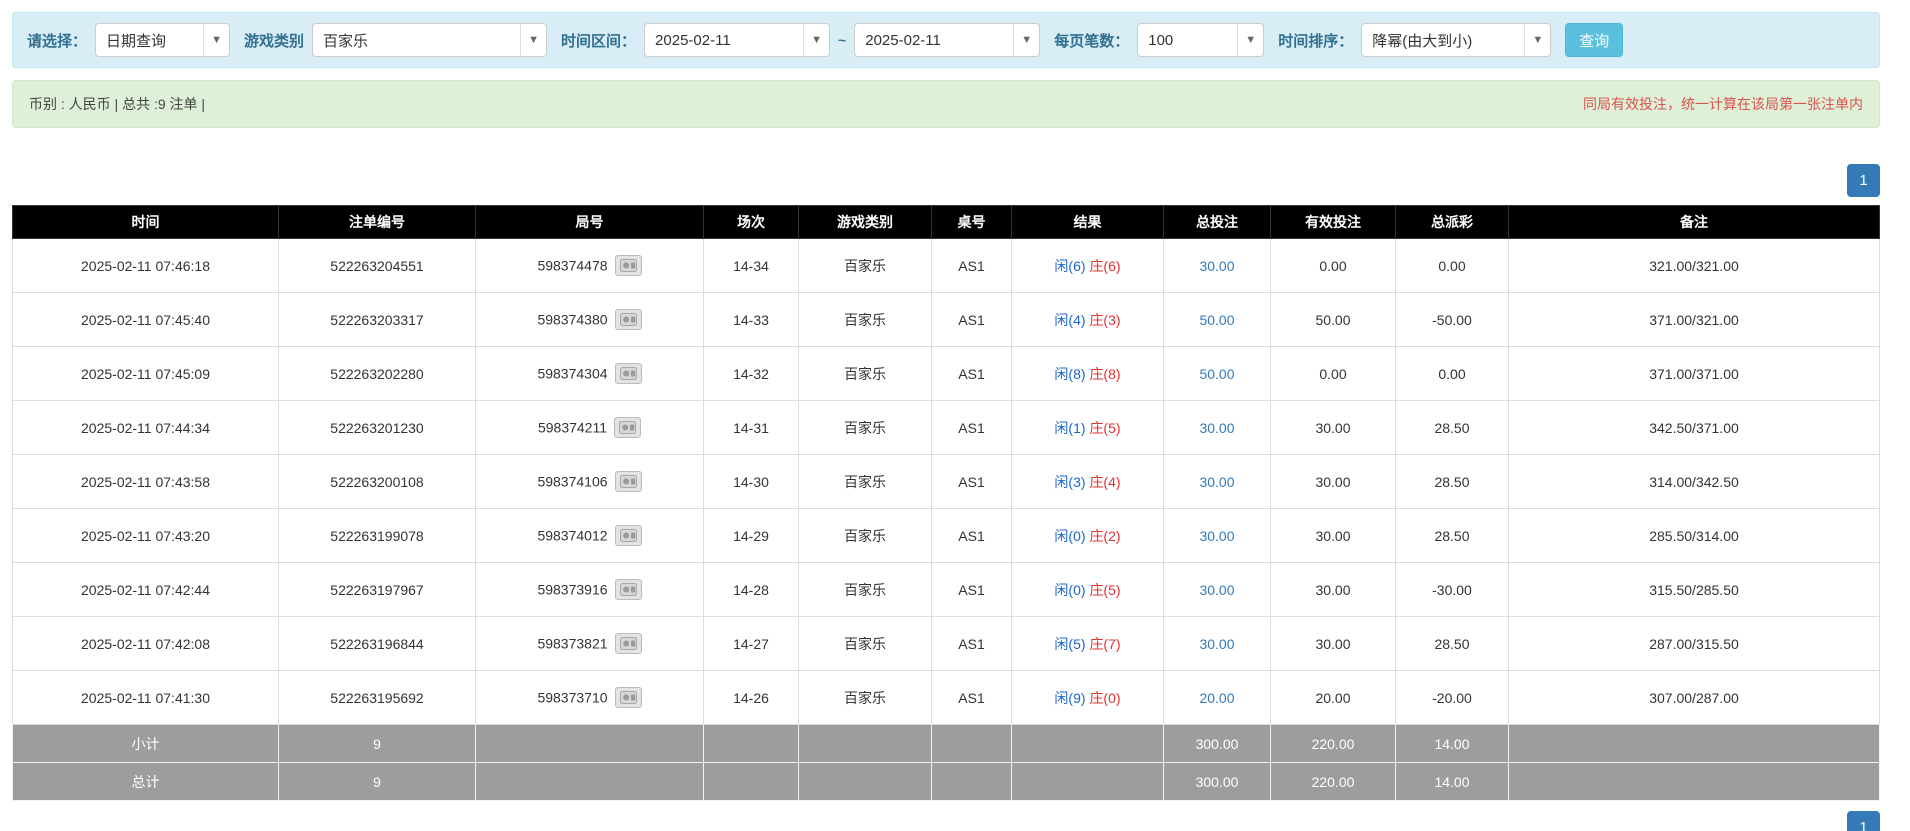  Describe the element at coordinates (751, 265) in the screenshot. I see `cell-session: 14-34` at that location.